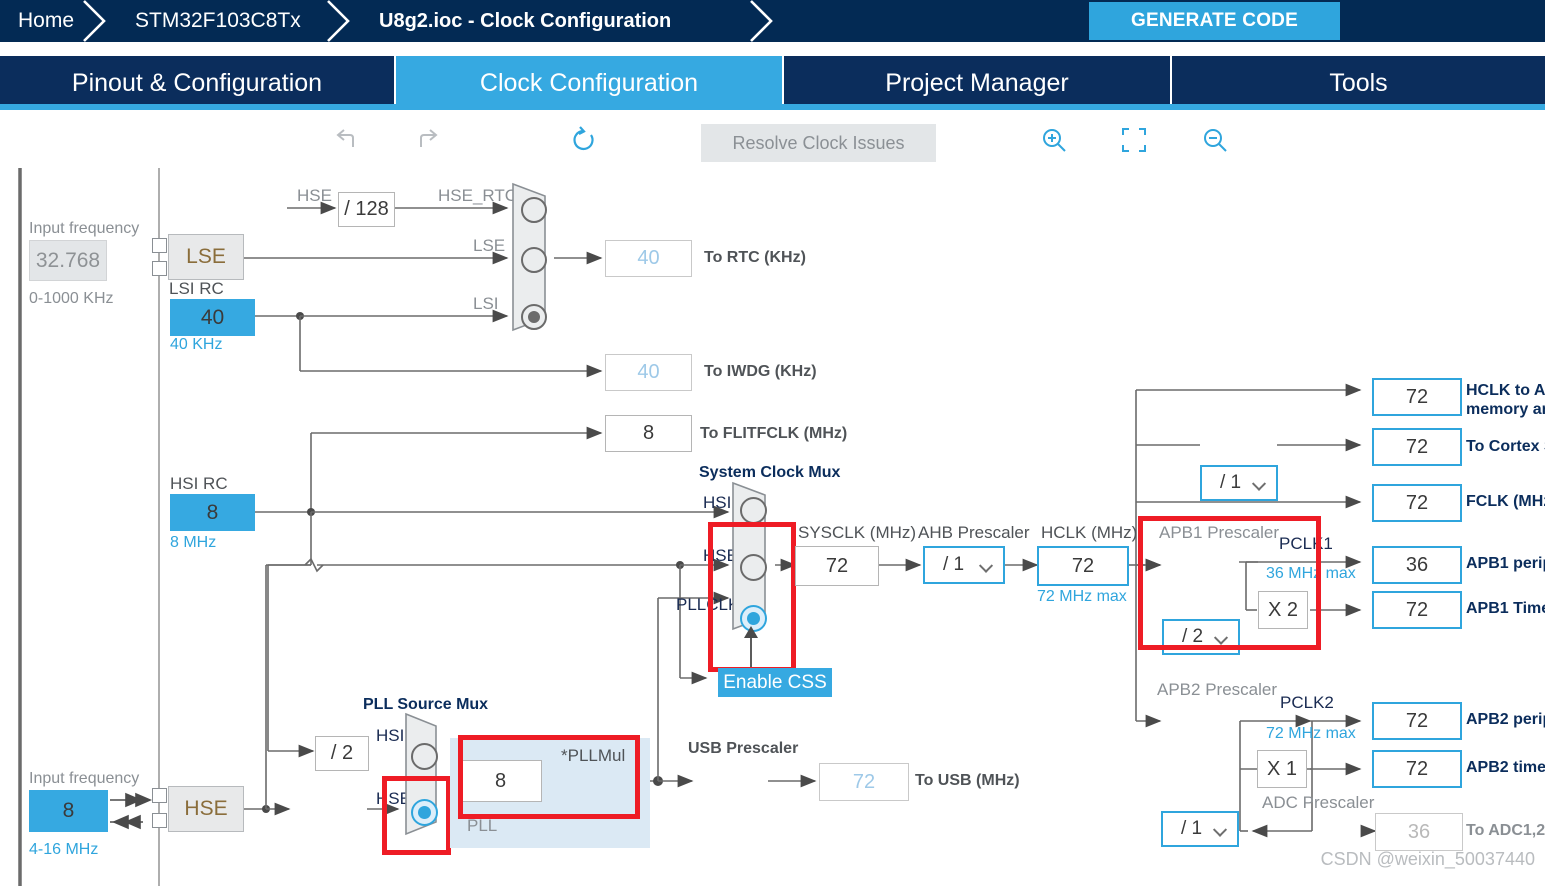 The width and height of the screenshot is (1545, 886). Describe the element at coordinates (1505, 409) in the screenshot. I see `hclk-to-ahb-label-line2: memory an` at that location.